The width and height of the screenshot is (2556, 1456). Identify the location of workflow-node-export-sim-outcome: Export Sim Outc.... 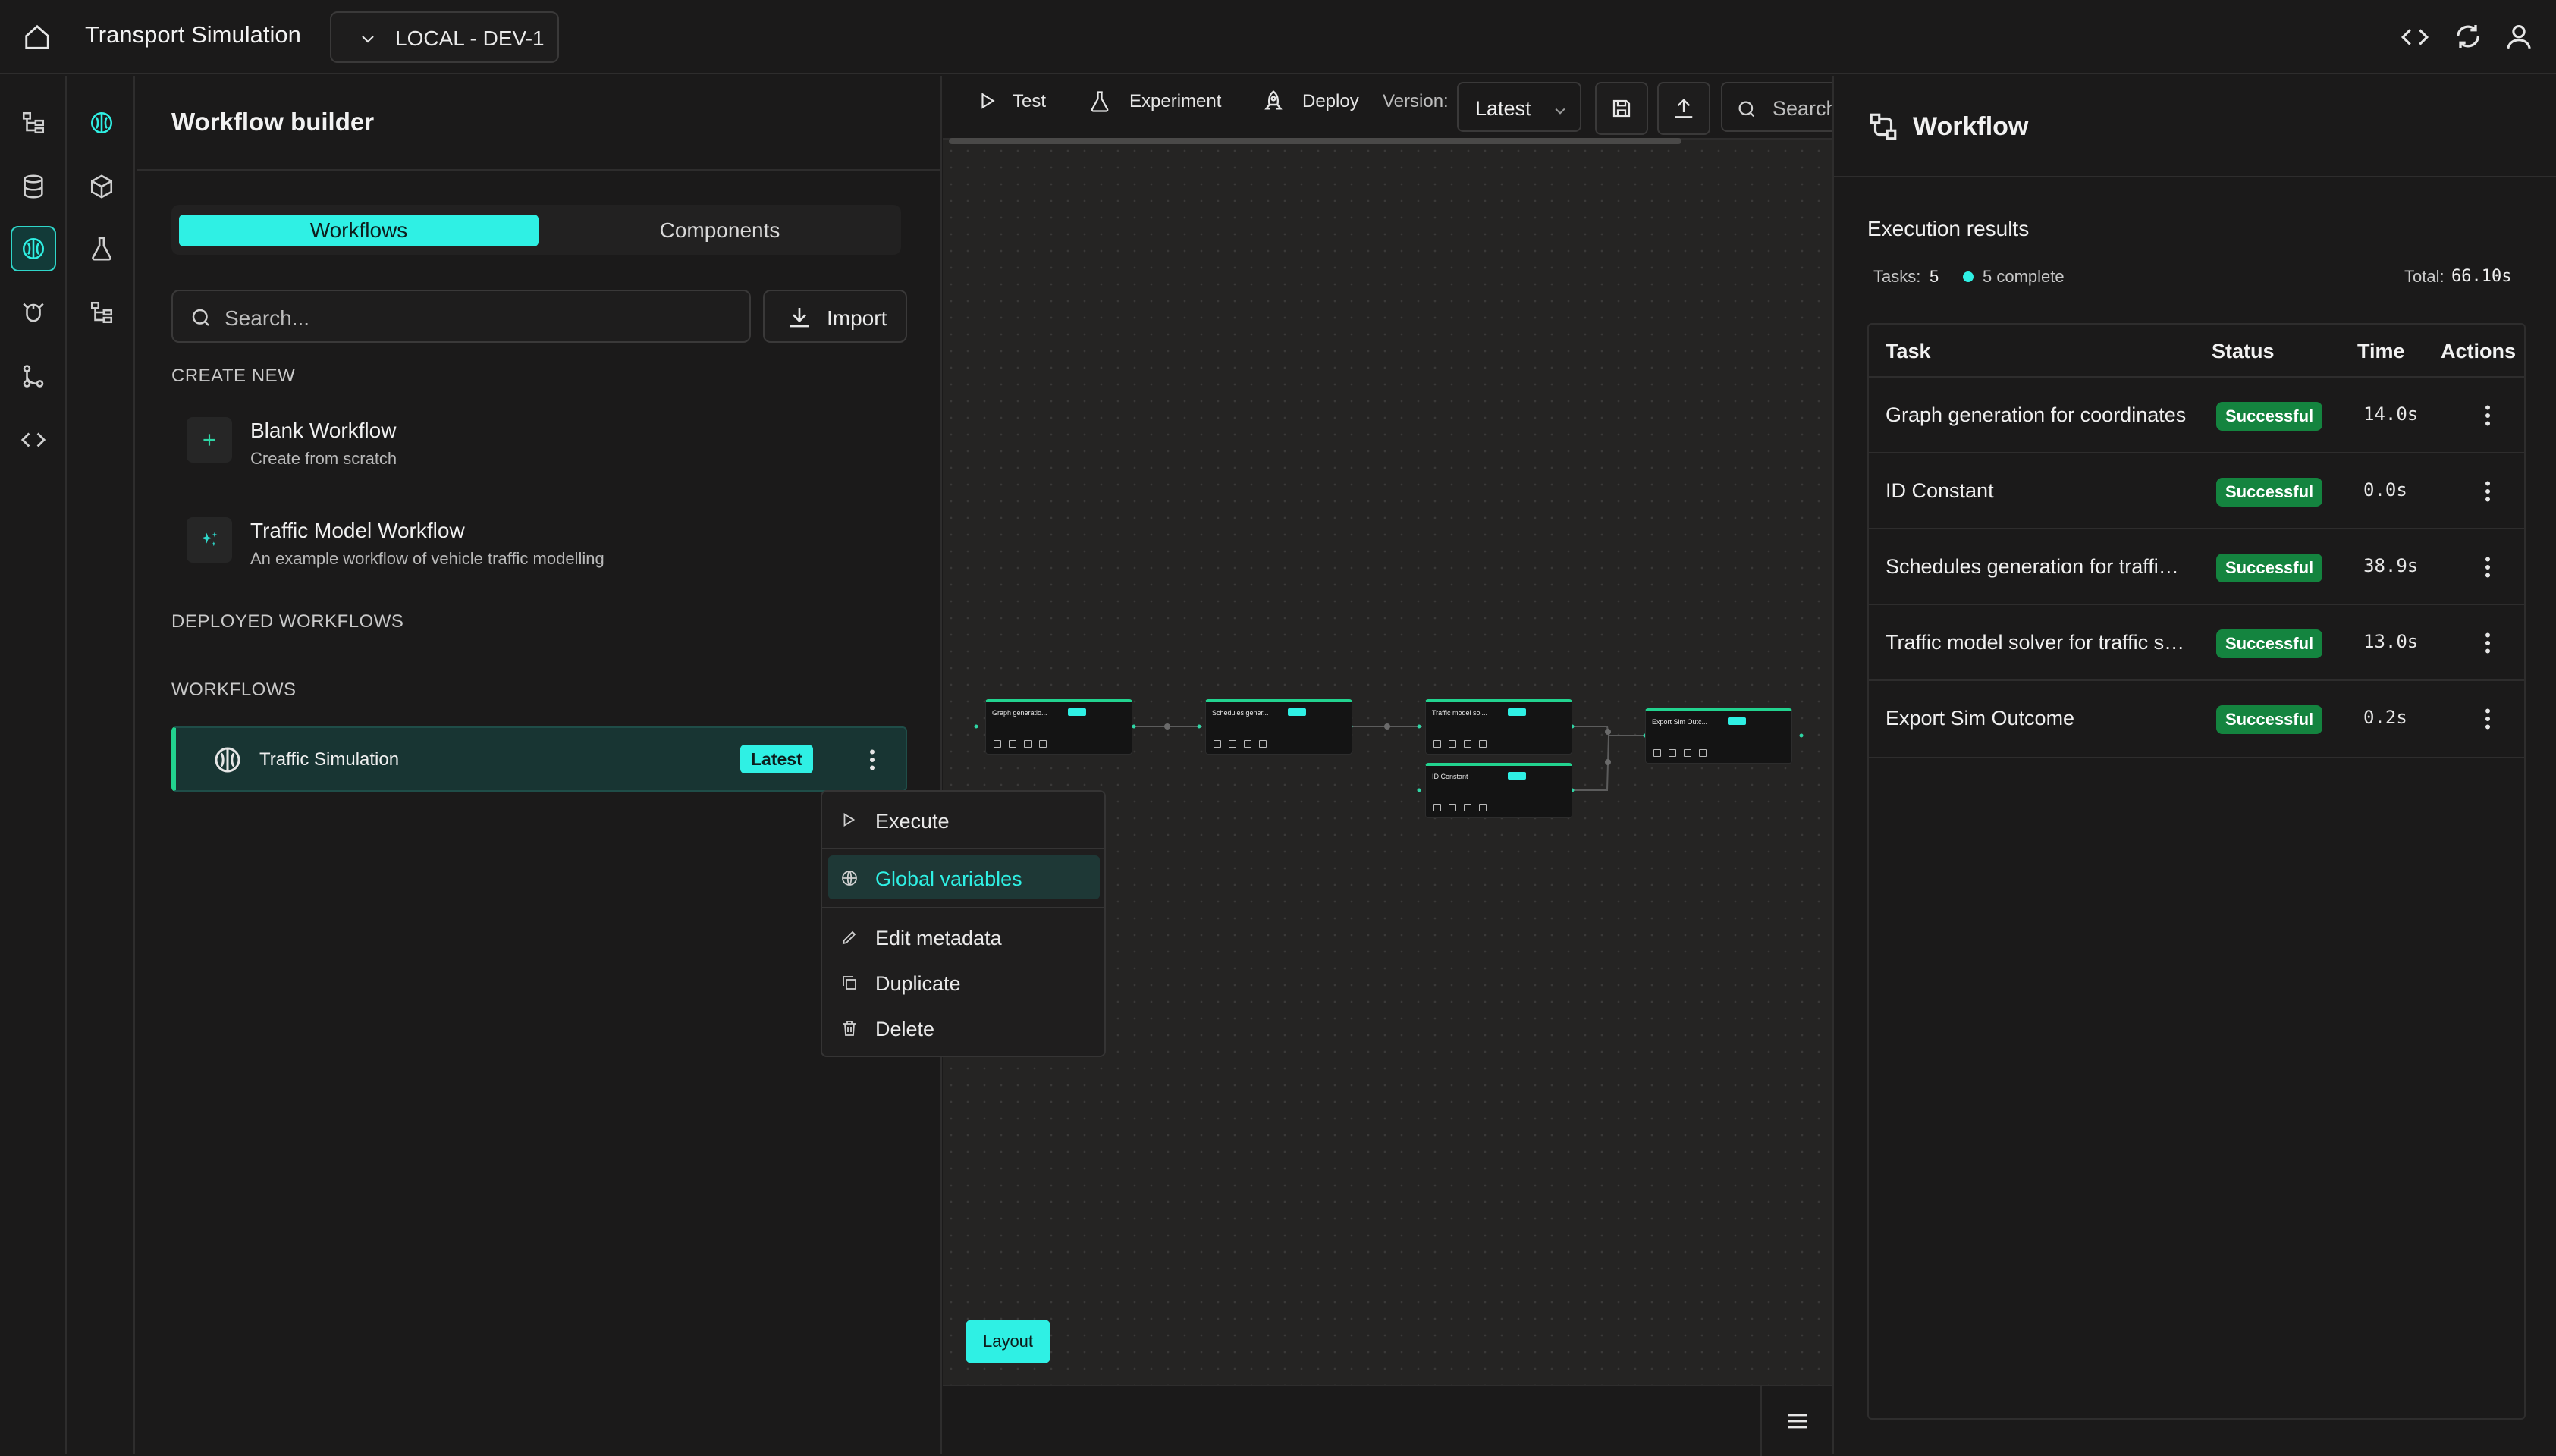
(1719, 736).